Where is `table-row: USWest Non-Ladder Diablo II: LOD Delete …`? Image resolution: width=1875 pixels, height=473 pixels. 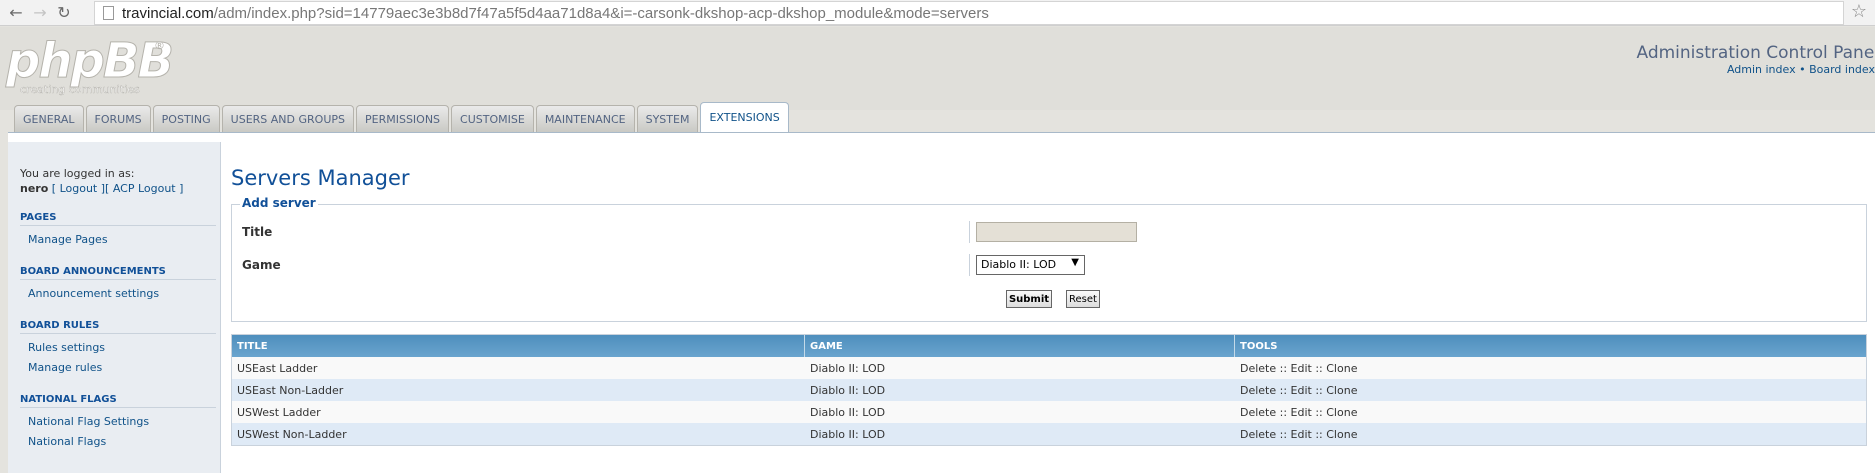
table-row: USWest Non-Ladder Diablo II: LOD Delete … is located at coordinates (1049, 434).